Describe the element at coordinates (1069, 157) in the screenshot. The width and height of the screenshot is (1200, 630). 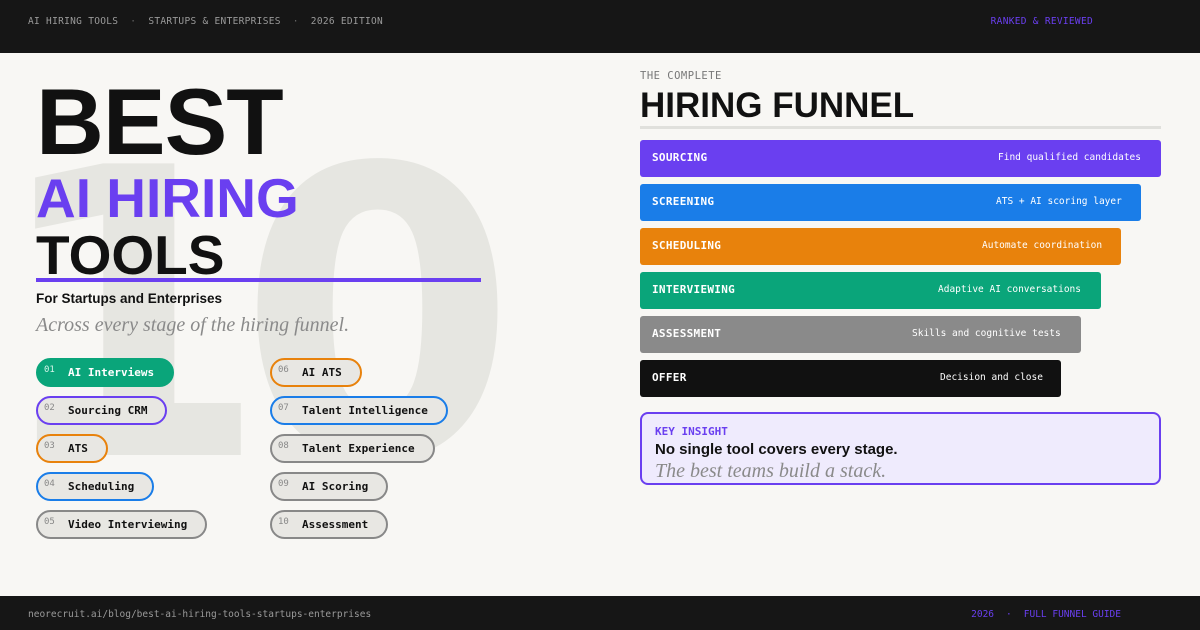
I see `stage-description: Find qualified candidates` at that location.